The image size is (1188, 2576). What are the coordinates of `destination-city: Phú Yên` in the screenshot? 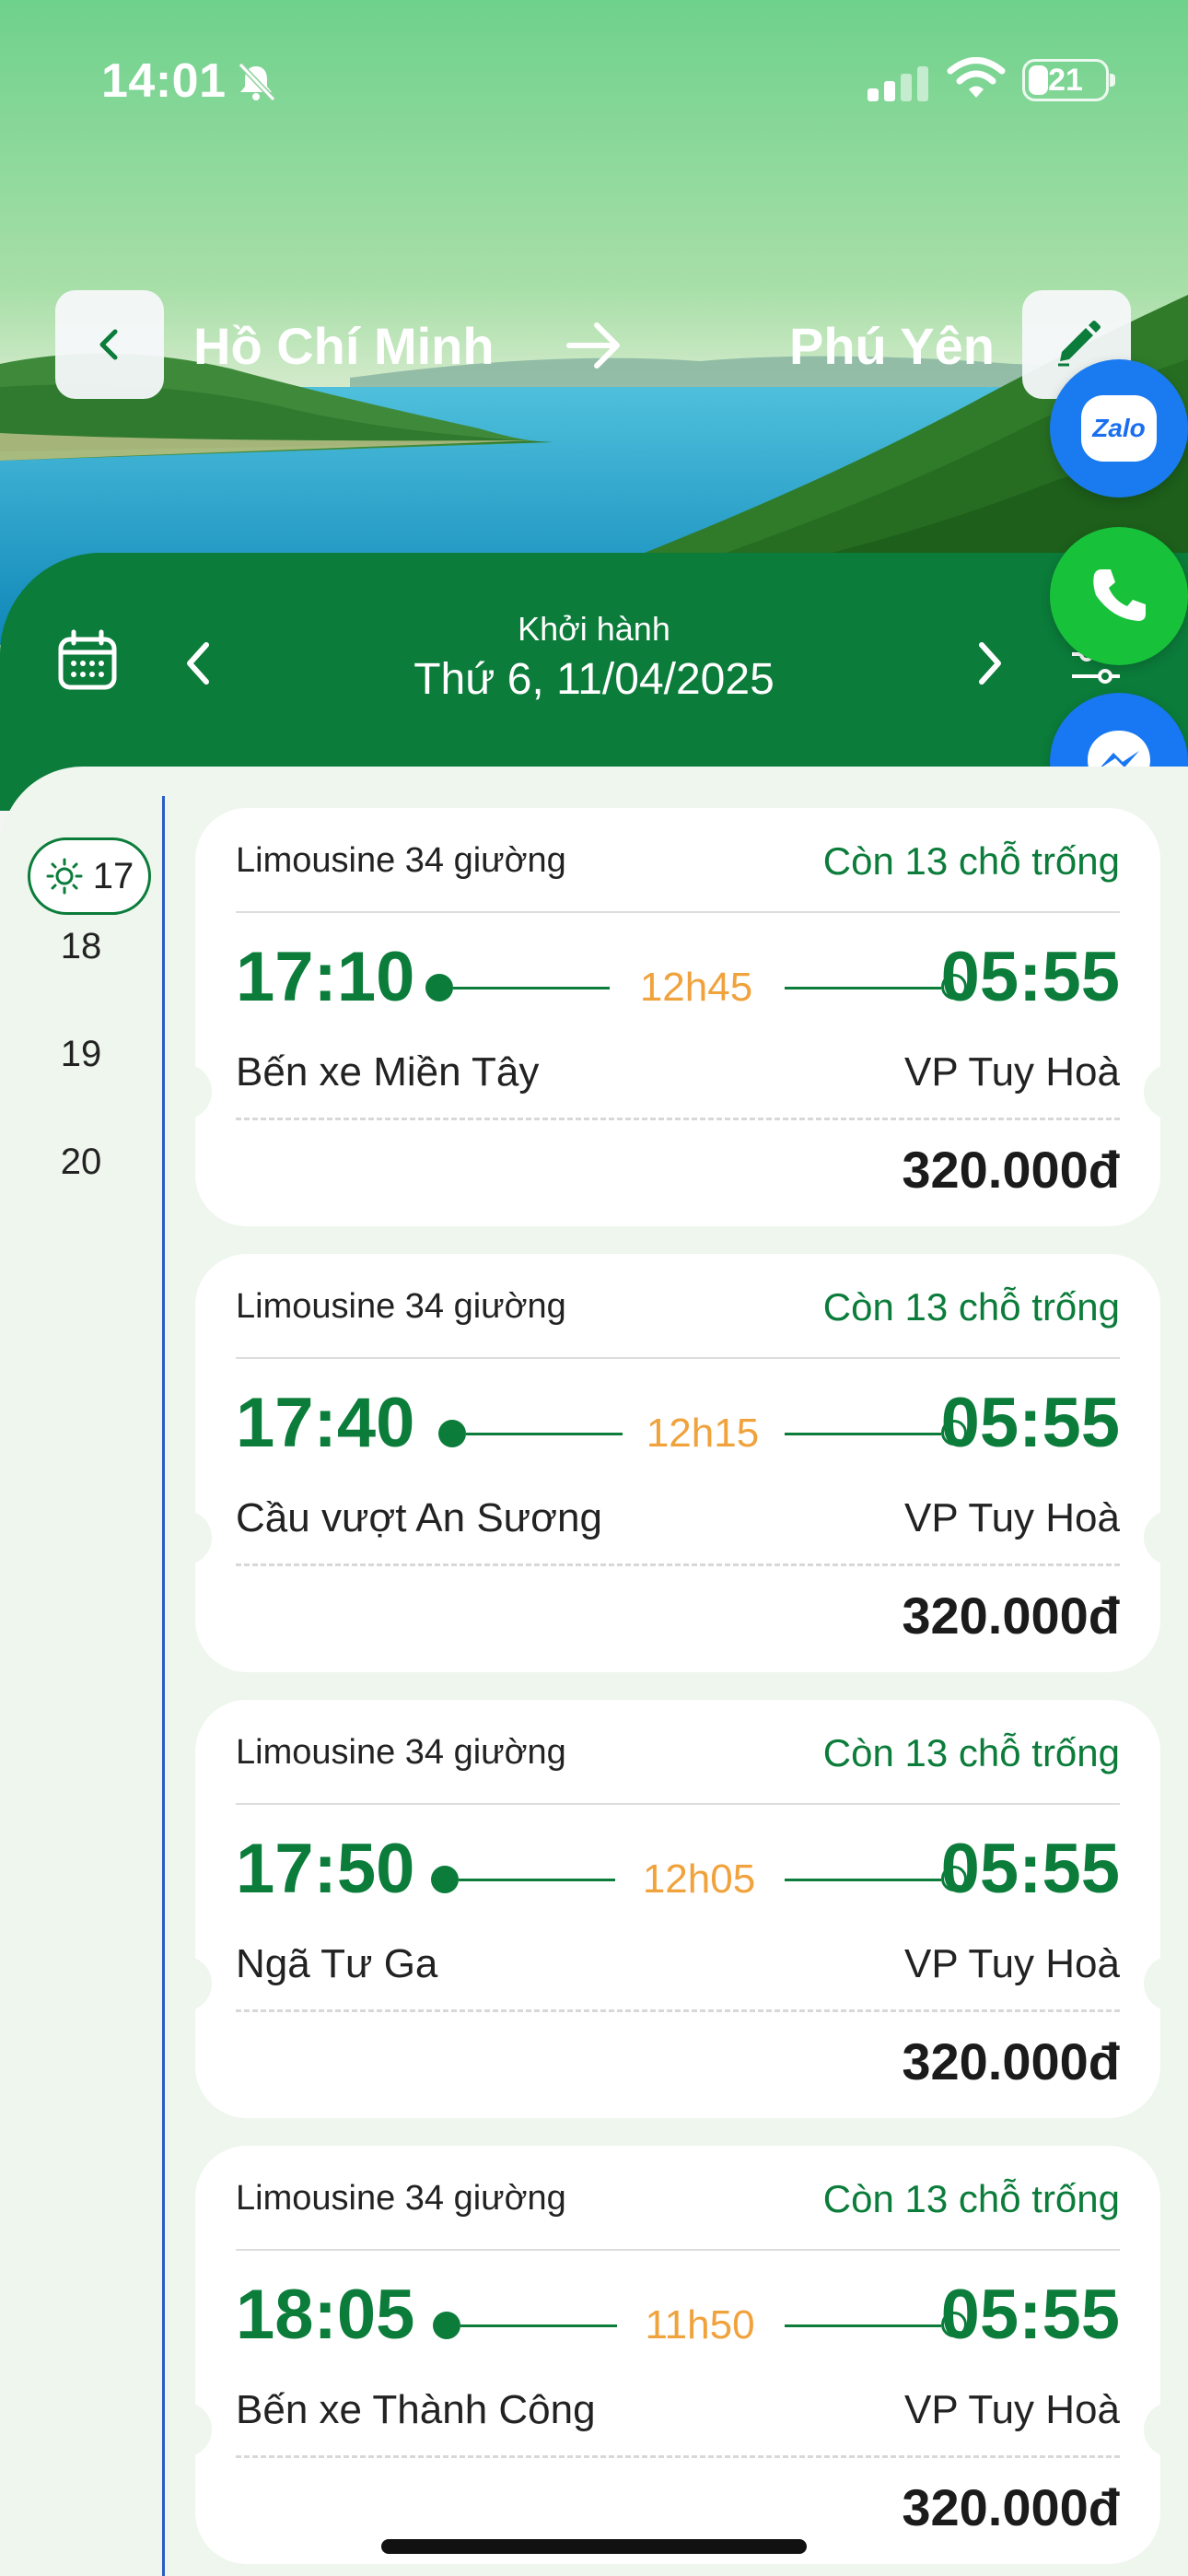 It's located at (891, 346).